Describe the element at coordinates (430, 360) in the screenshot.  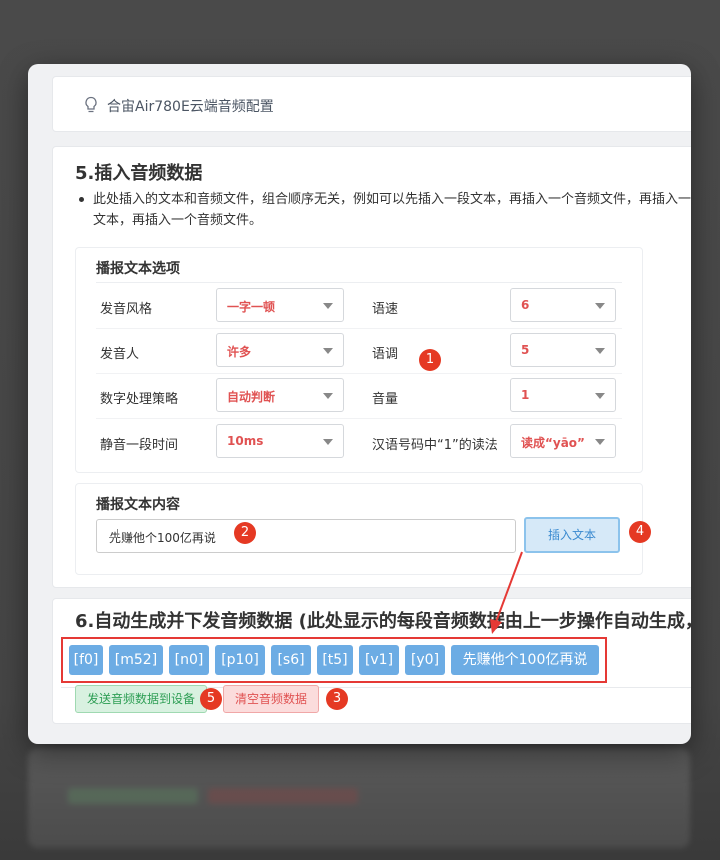
I see `annotation-badge: 1` at that location.